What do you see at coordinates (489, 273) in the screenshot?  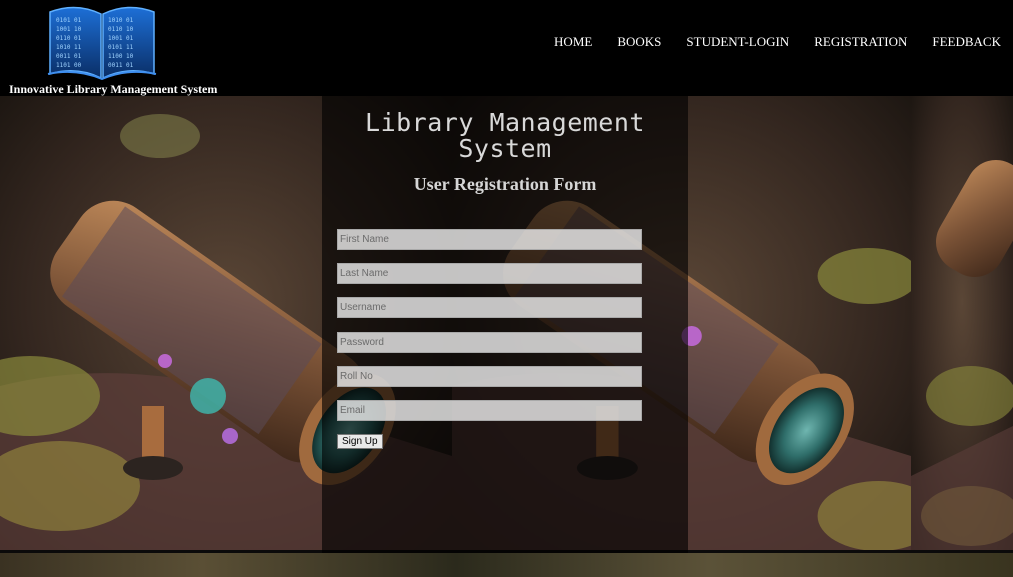 I see `last-name-input` at bounding box center [489, 273].